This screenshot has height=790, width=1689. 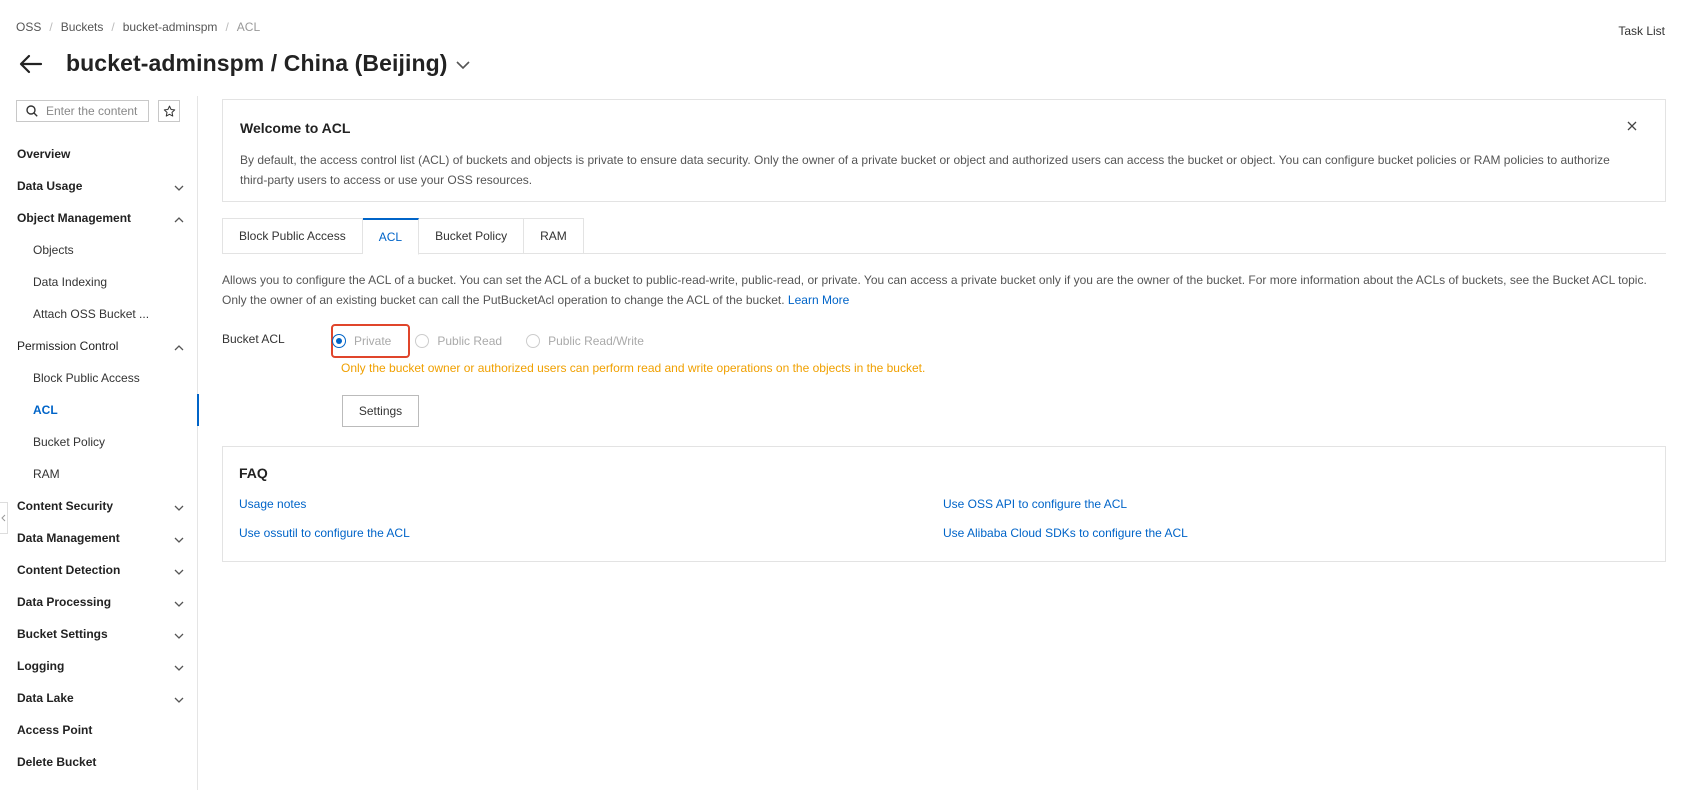 I want to click on page-title: bucket-adminspm / China (Beijing), so click(x=257, y=63).